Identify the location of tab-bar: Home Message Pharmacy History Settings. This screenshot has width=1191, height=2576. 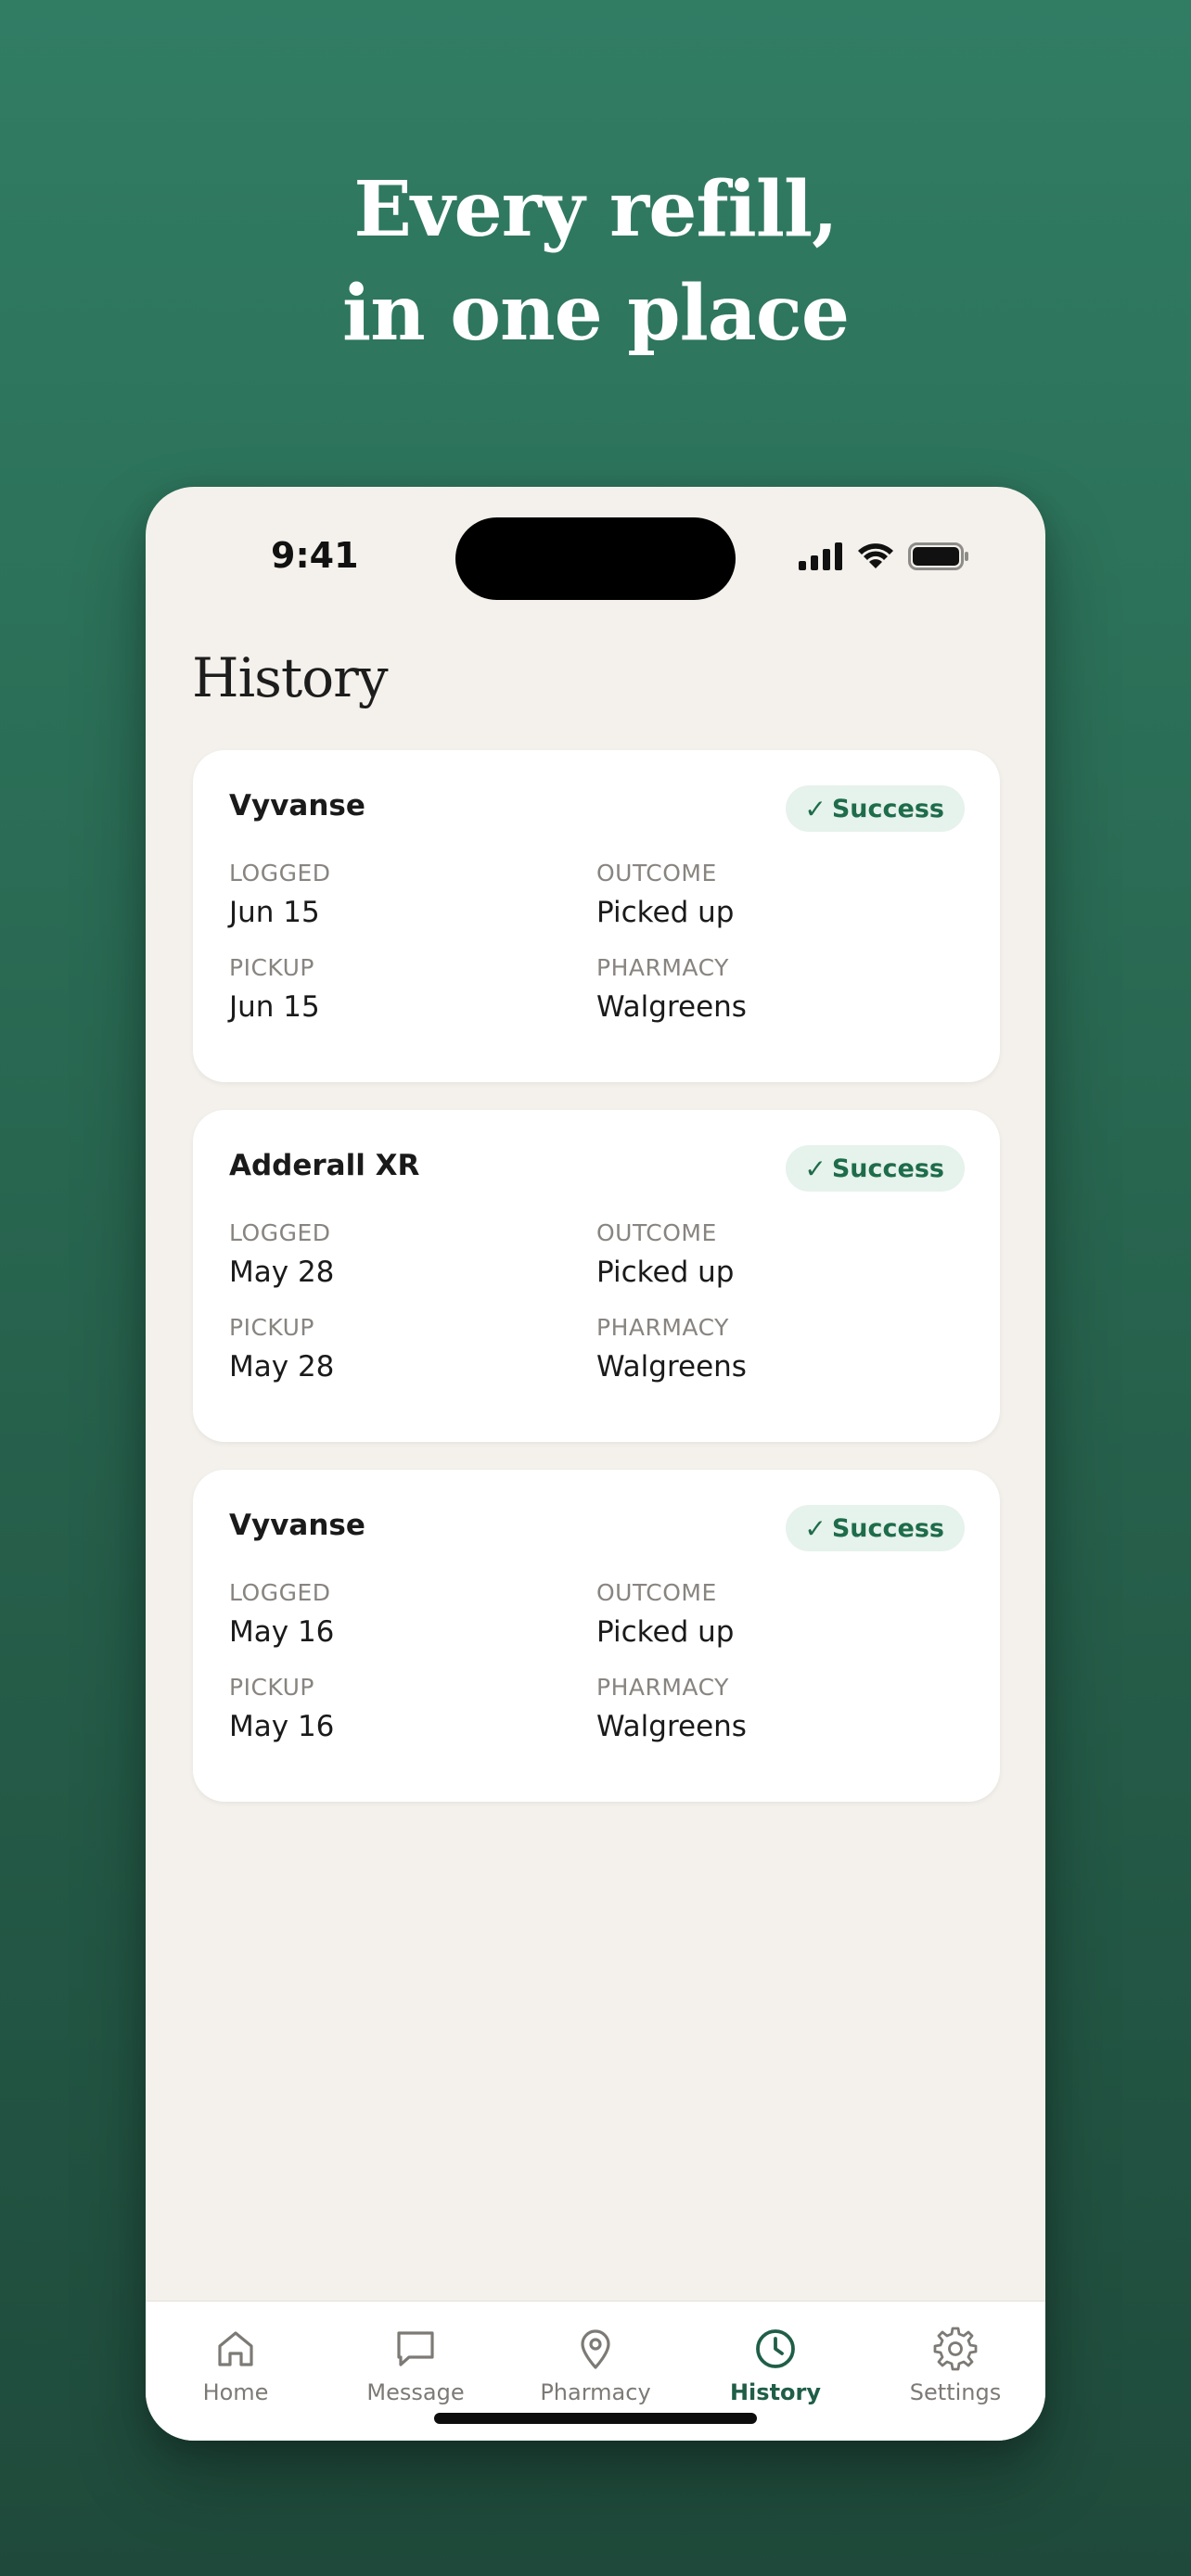
(595, 2371).